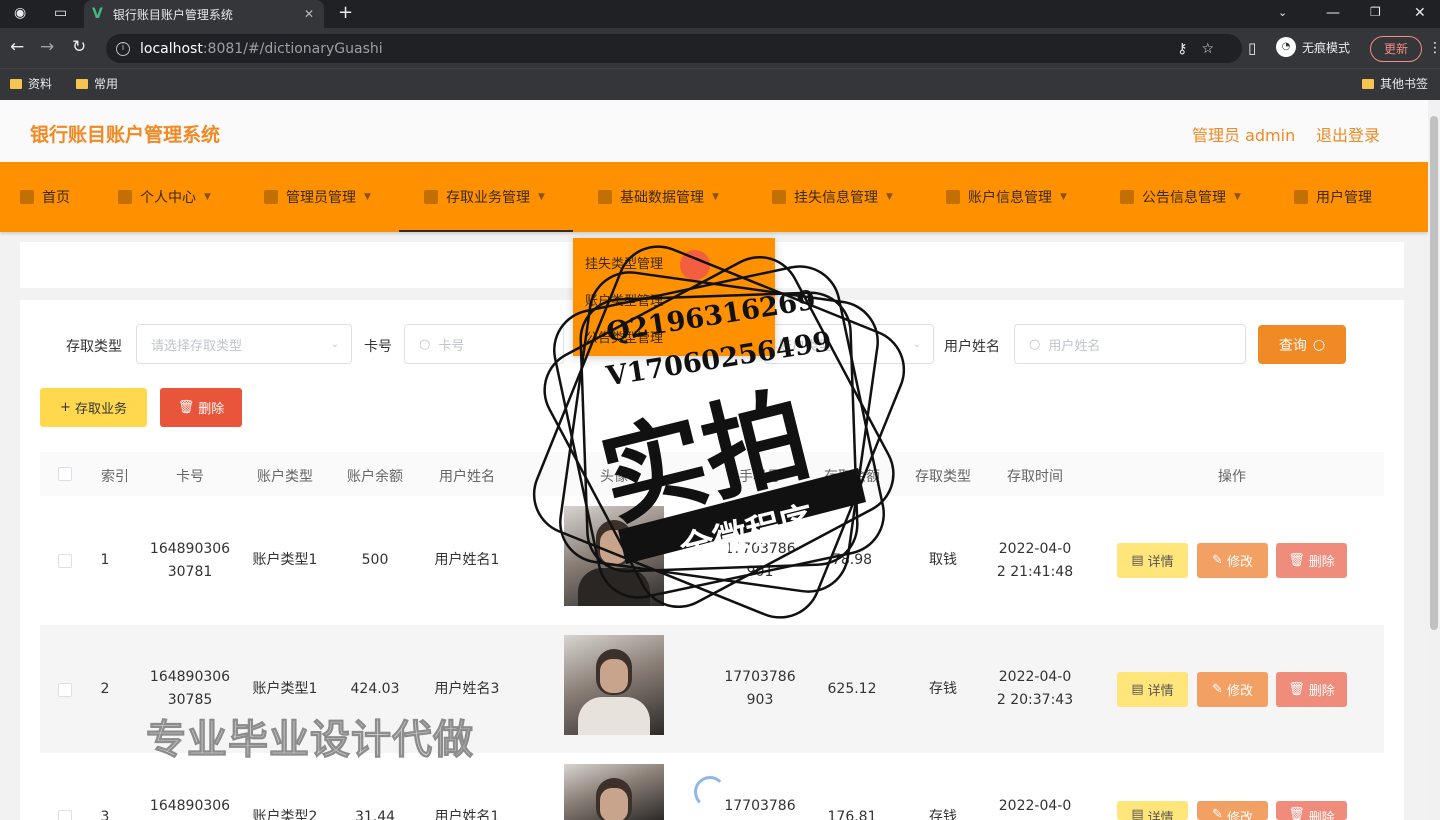  What do you see at coordinates (79, 47) in the screenshot?
I see `reload-icon: ↻` at bounding box center [79, 47].